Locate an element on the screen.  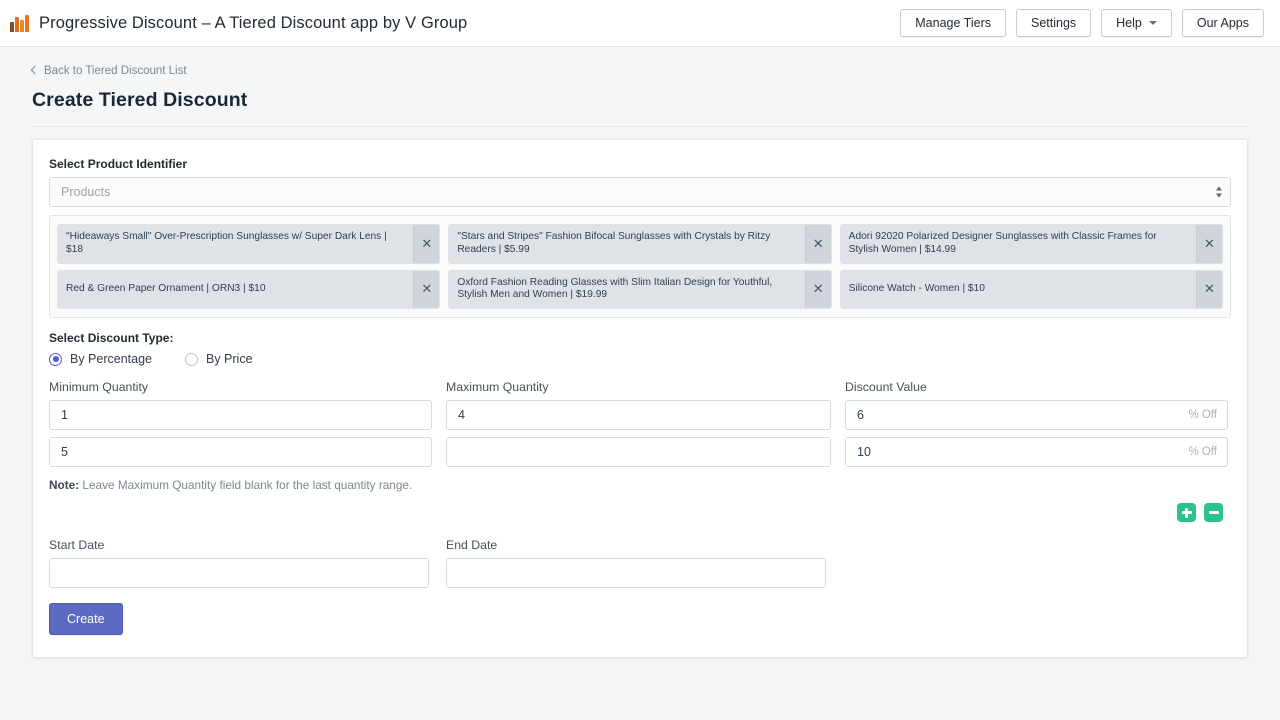
discount-value-wrap-1: % Off is located at coordinates (1036, 415).